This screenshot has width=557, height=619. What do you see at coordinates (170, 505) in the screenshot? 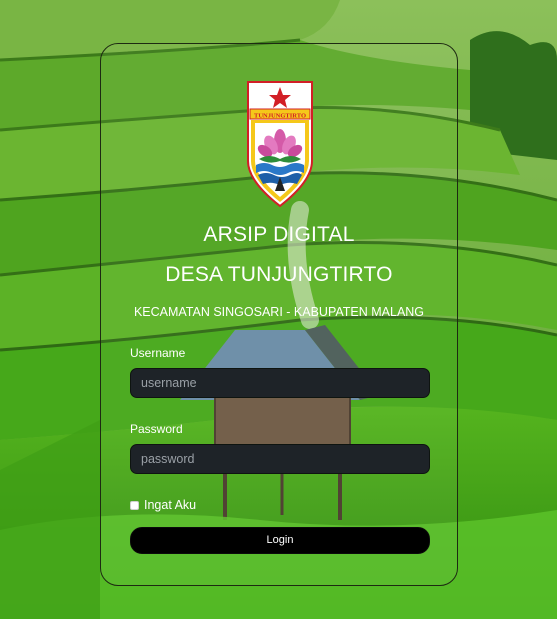
I see `remember-me-label: Ingat Aku` at bounding box center [170, 505].